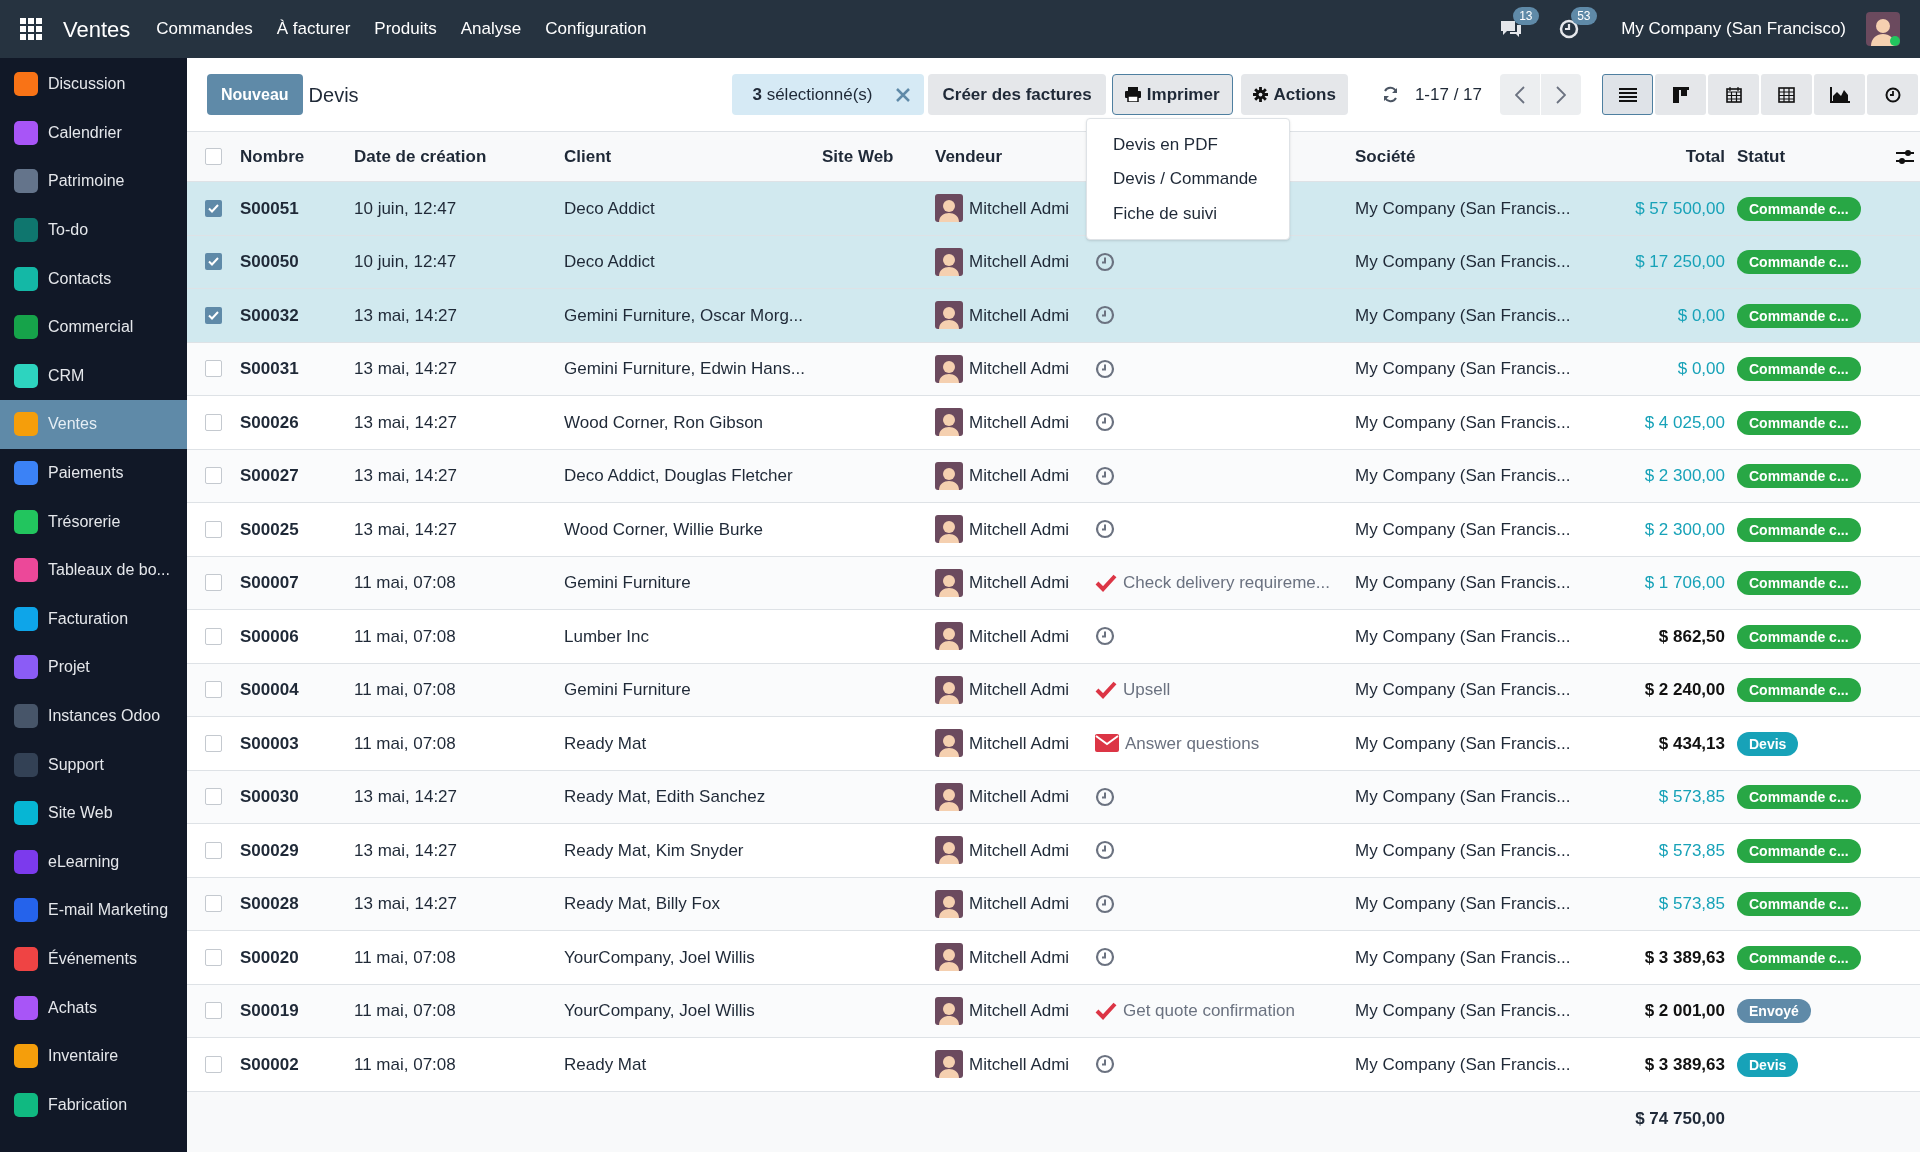  I want to click on sidebar-item: To-do, so click(93, 230).